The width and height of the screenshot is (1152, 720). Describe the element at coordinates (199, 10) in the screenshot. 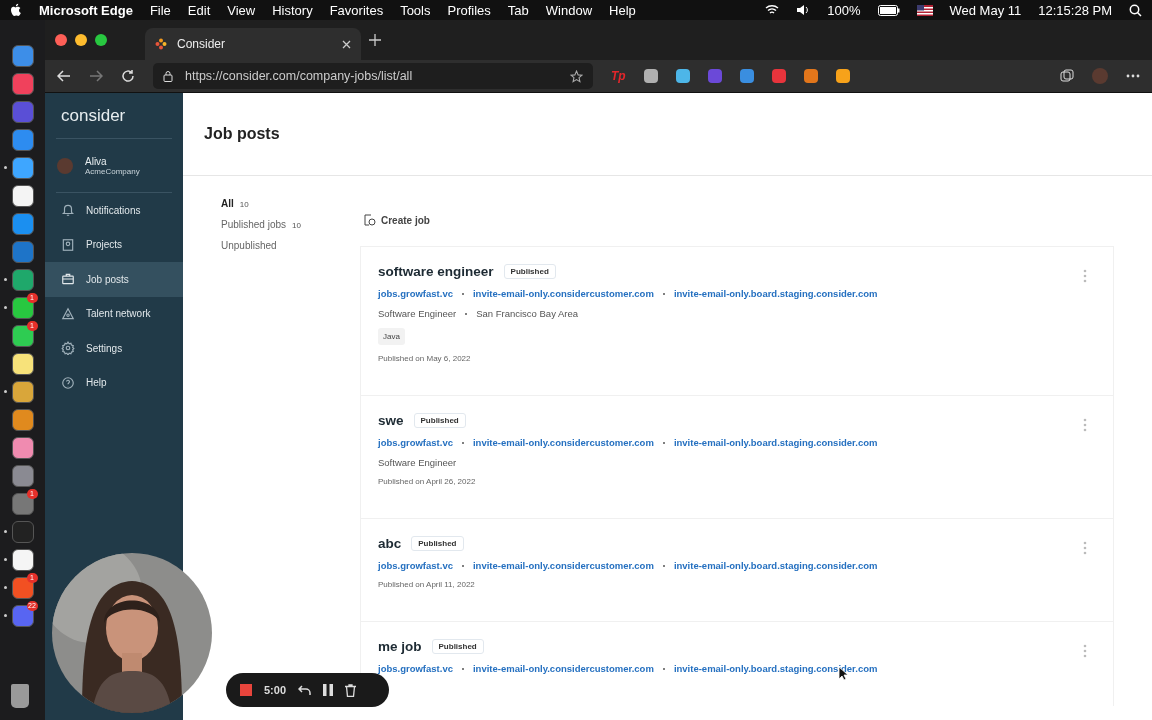

I see `menu-item: Edit` at that location.